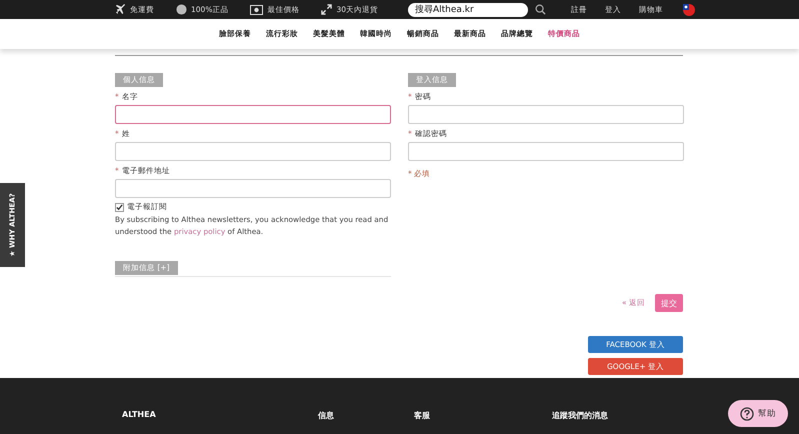  I want to click on search-icon, so click(540, 9).